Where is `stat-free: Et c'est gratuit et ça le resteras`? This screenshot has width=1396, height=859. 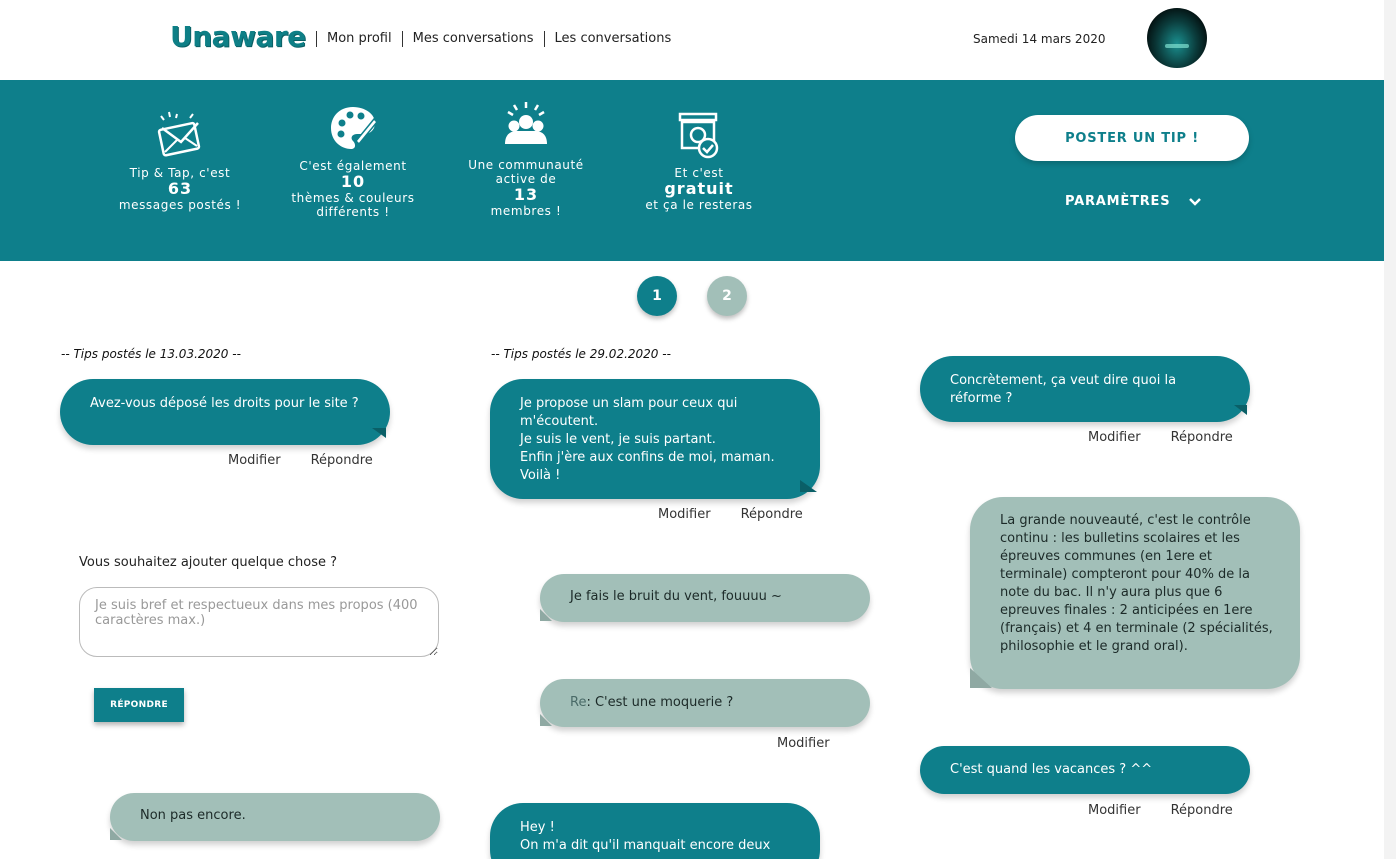
stat-free: Et c'est gratuit et ça le resteras is located at coordinates (699, 160).